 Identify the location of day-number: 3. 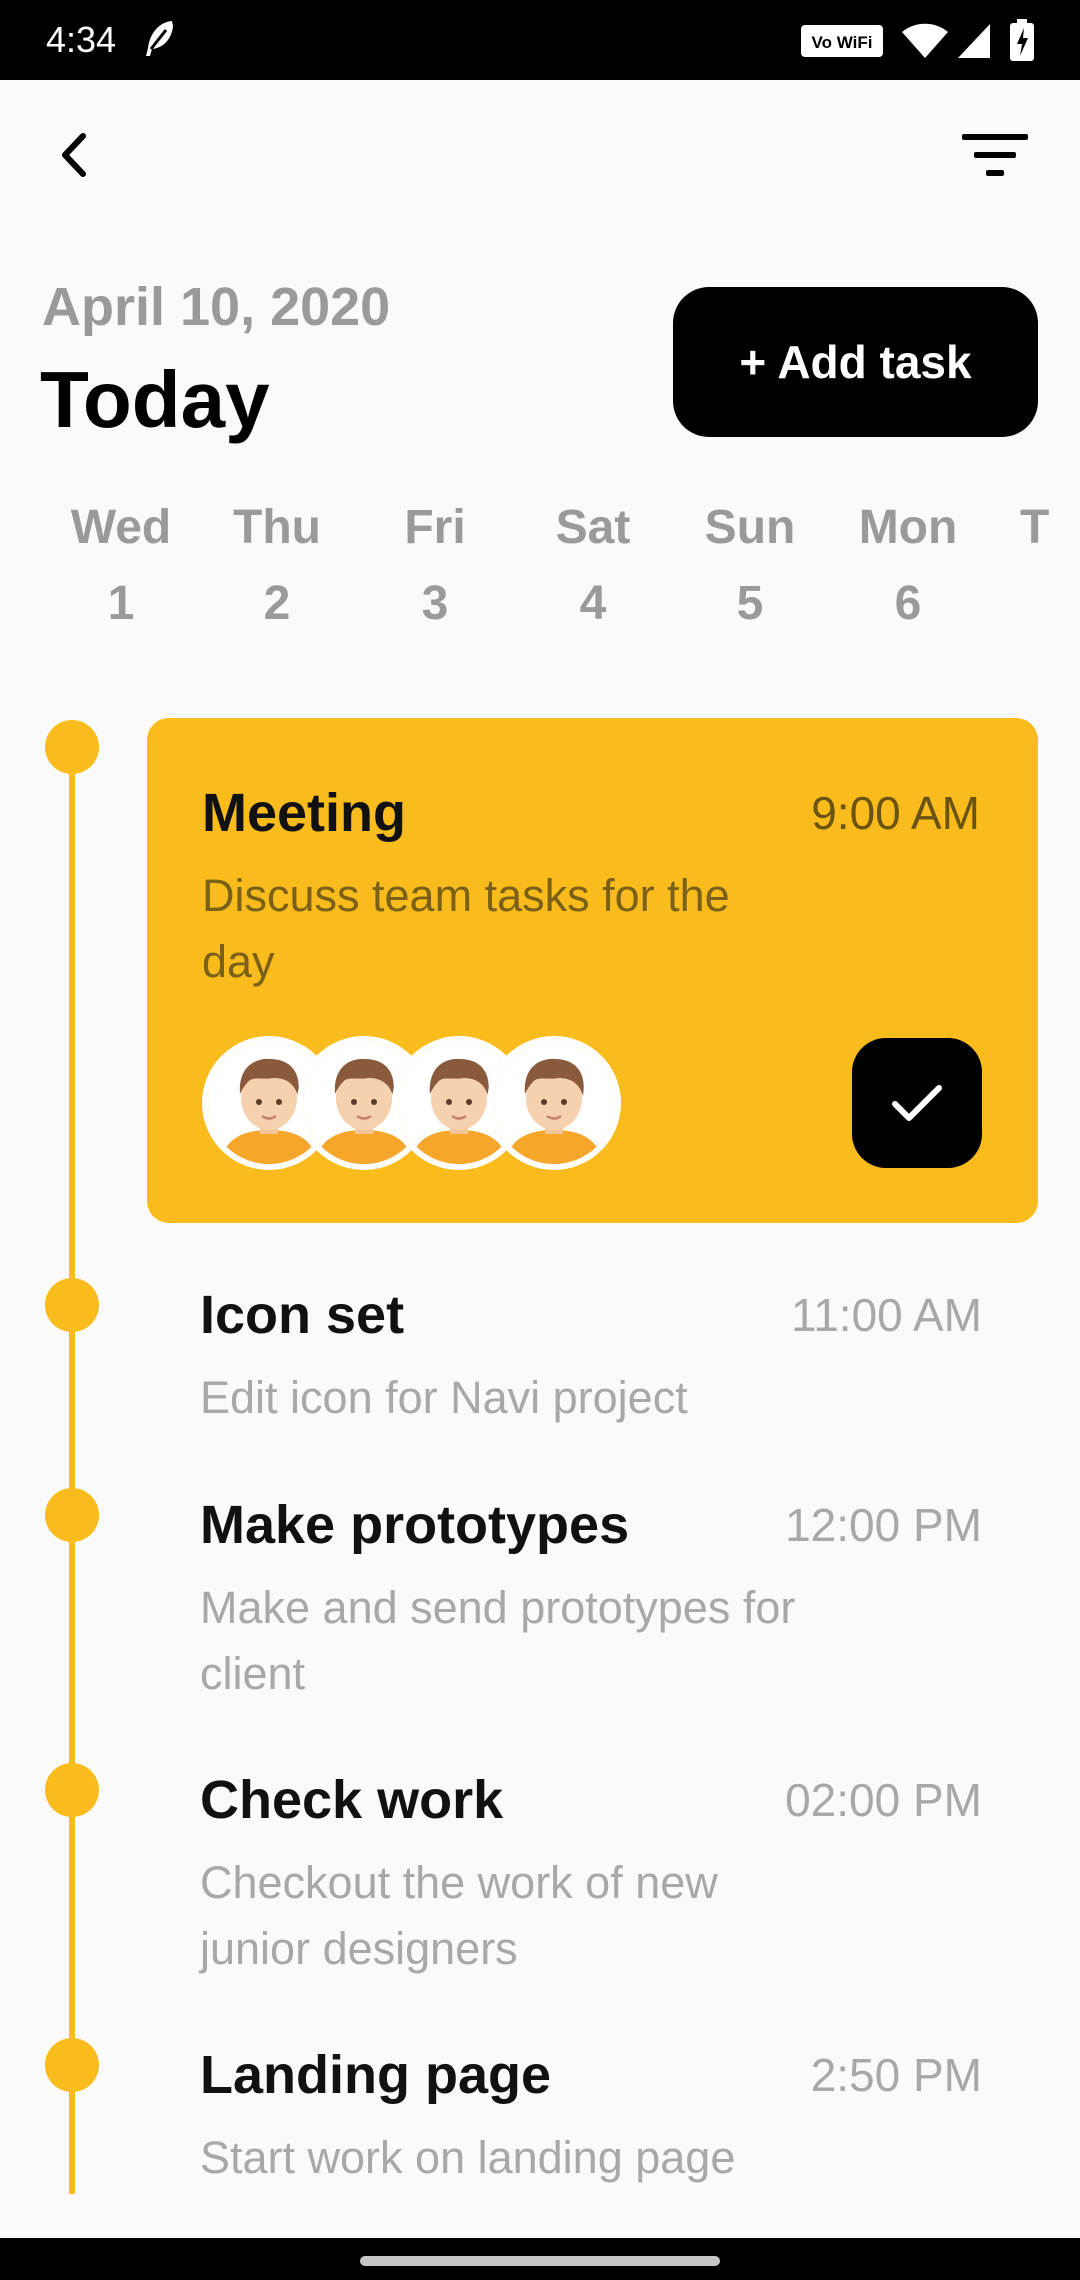
(435, 603).